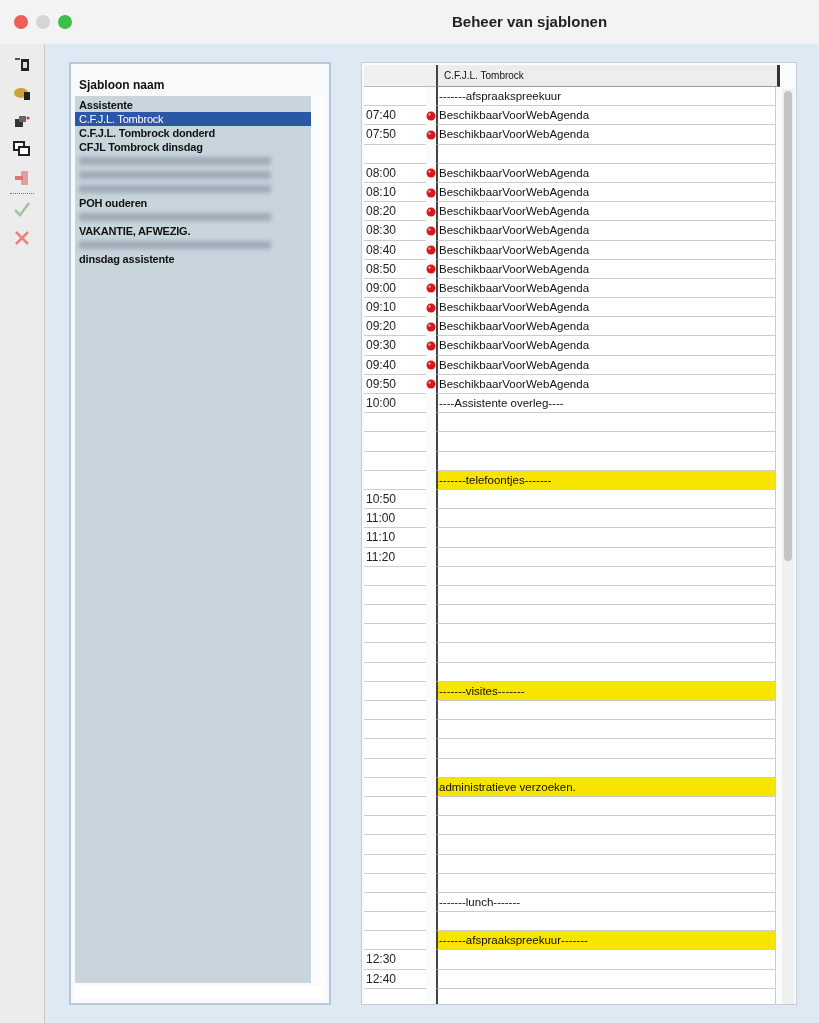 The height and width of the screenshot is (1023, 819). Describe the element at coordinates (21, 22) in the screenshot. I see `close-window-button` at that location.